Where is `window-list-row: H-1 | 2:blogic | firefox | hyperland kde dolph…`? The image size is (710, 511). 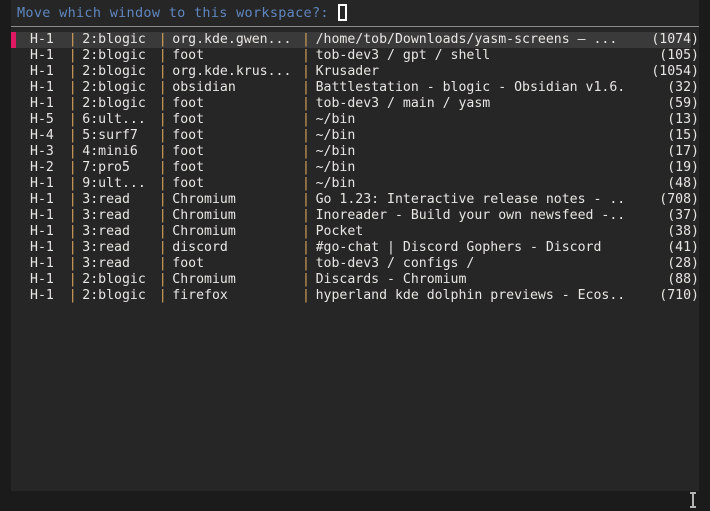 window-list-row: H-1 | 2:blogic | firefox | hyperland kde dolph… is located at coordinates (355, 296).